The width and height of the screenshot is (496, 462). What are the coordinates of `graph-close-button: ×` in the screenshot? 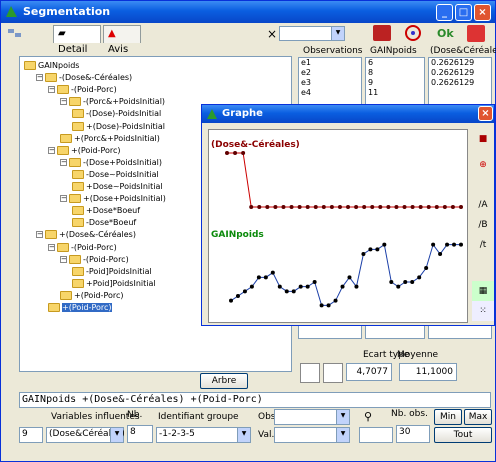 It's located at (485, 113).